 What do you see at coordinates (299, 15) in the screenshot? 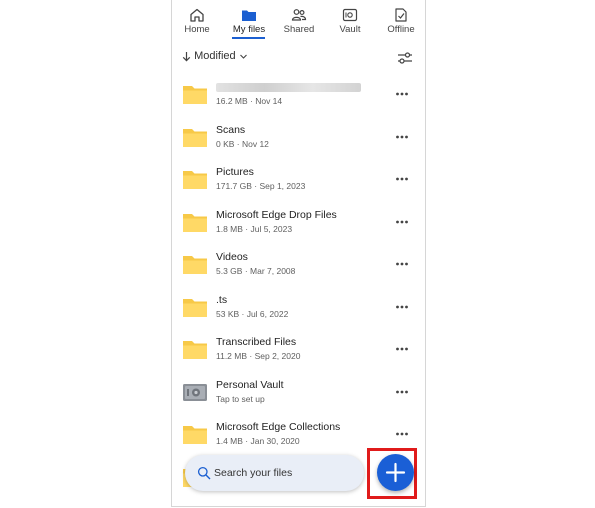
I see `people-icon` at bounding box center [299, 15].